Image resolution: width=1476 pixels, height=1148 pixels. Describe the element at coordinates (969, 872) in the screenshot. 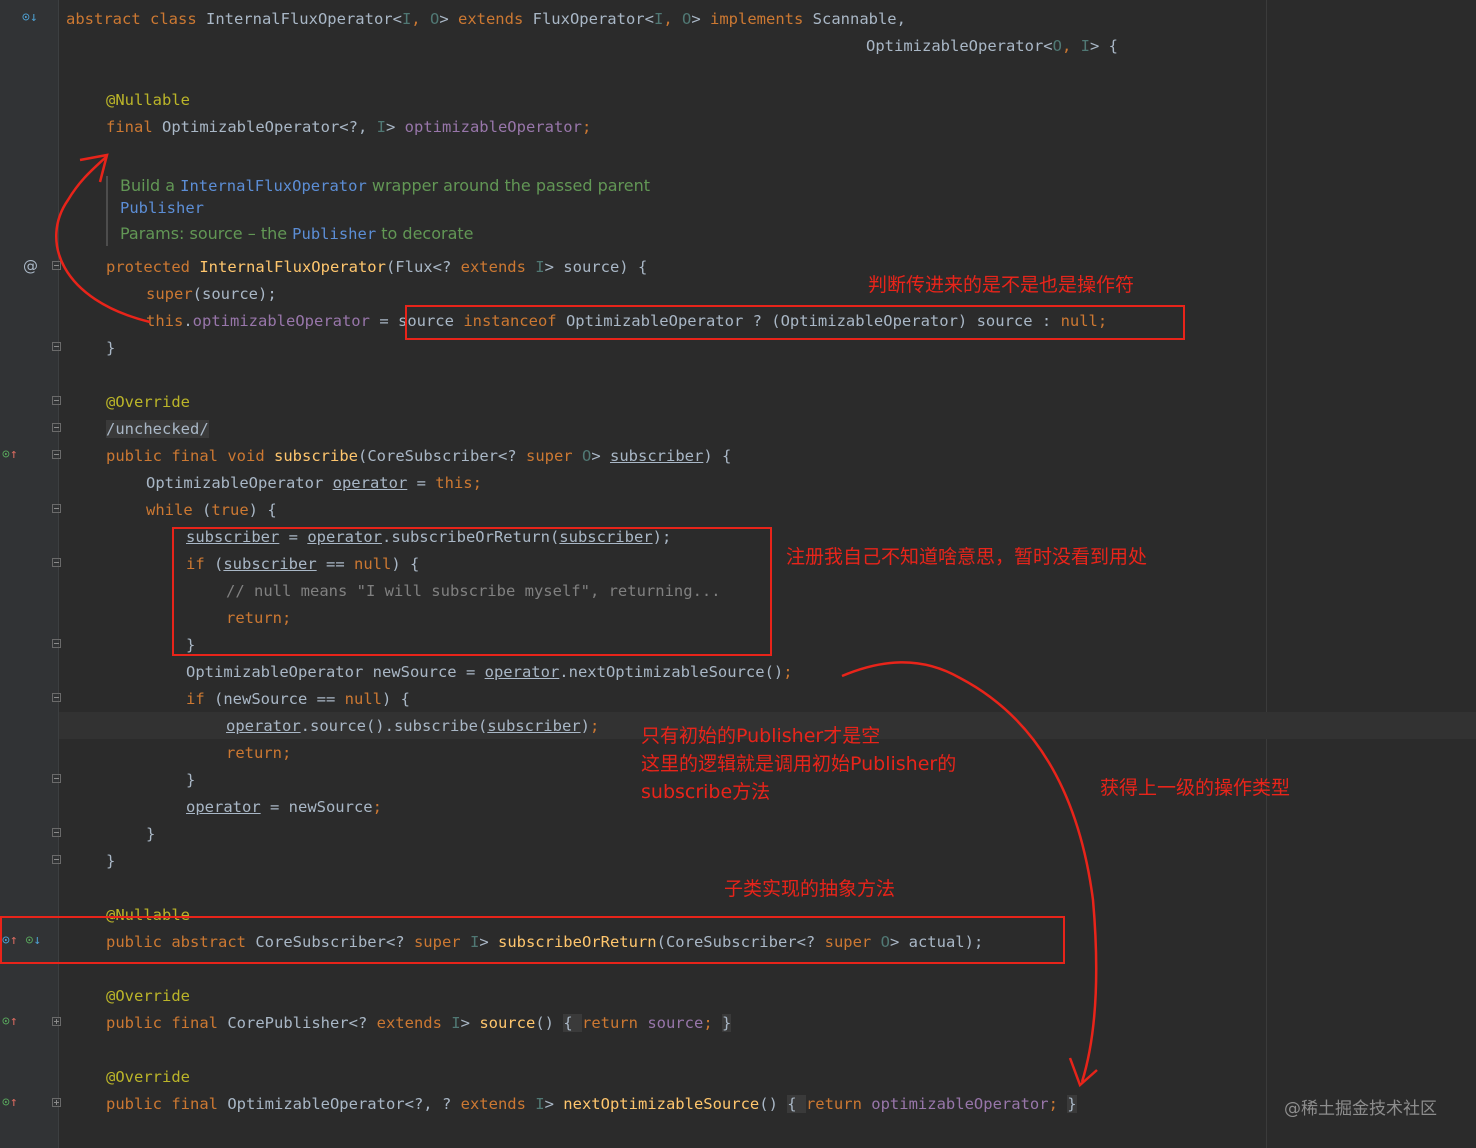

I see `arrow-to-next-source` at that location.